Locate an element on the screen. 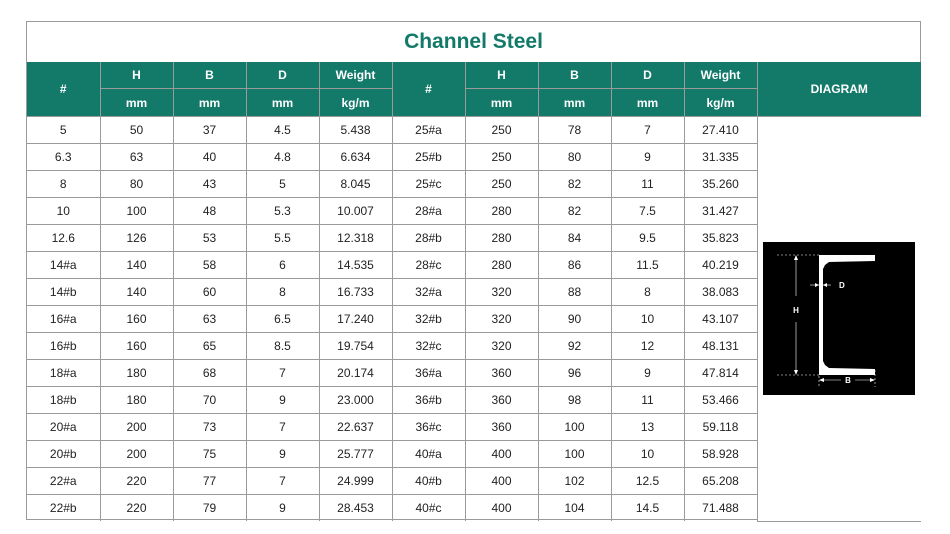  unit-b-2: mm is located at coordinates (574, 102).